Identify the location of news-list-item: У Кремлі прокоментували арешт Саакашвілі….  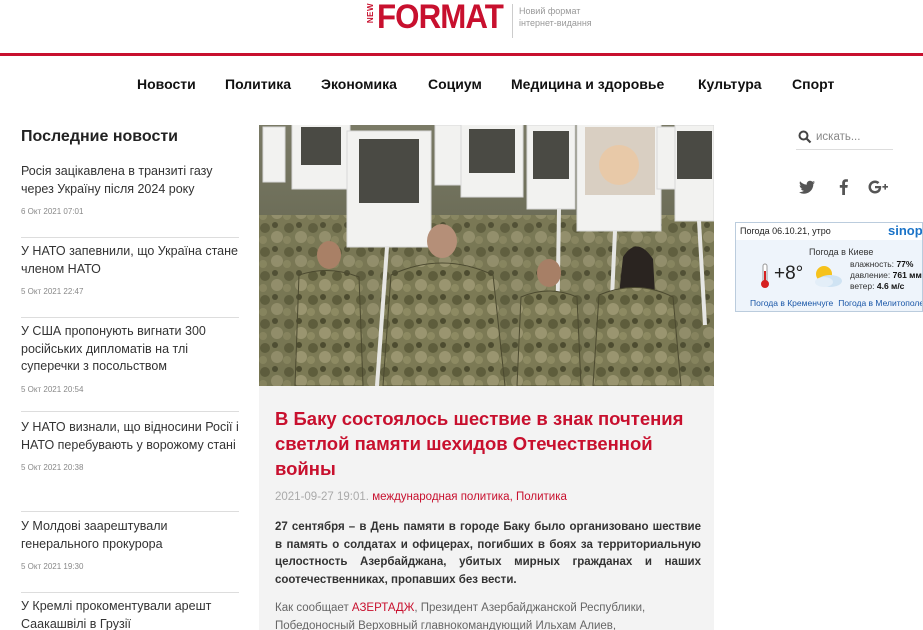
(130, 614).